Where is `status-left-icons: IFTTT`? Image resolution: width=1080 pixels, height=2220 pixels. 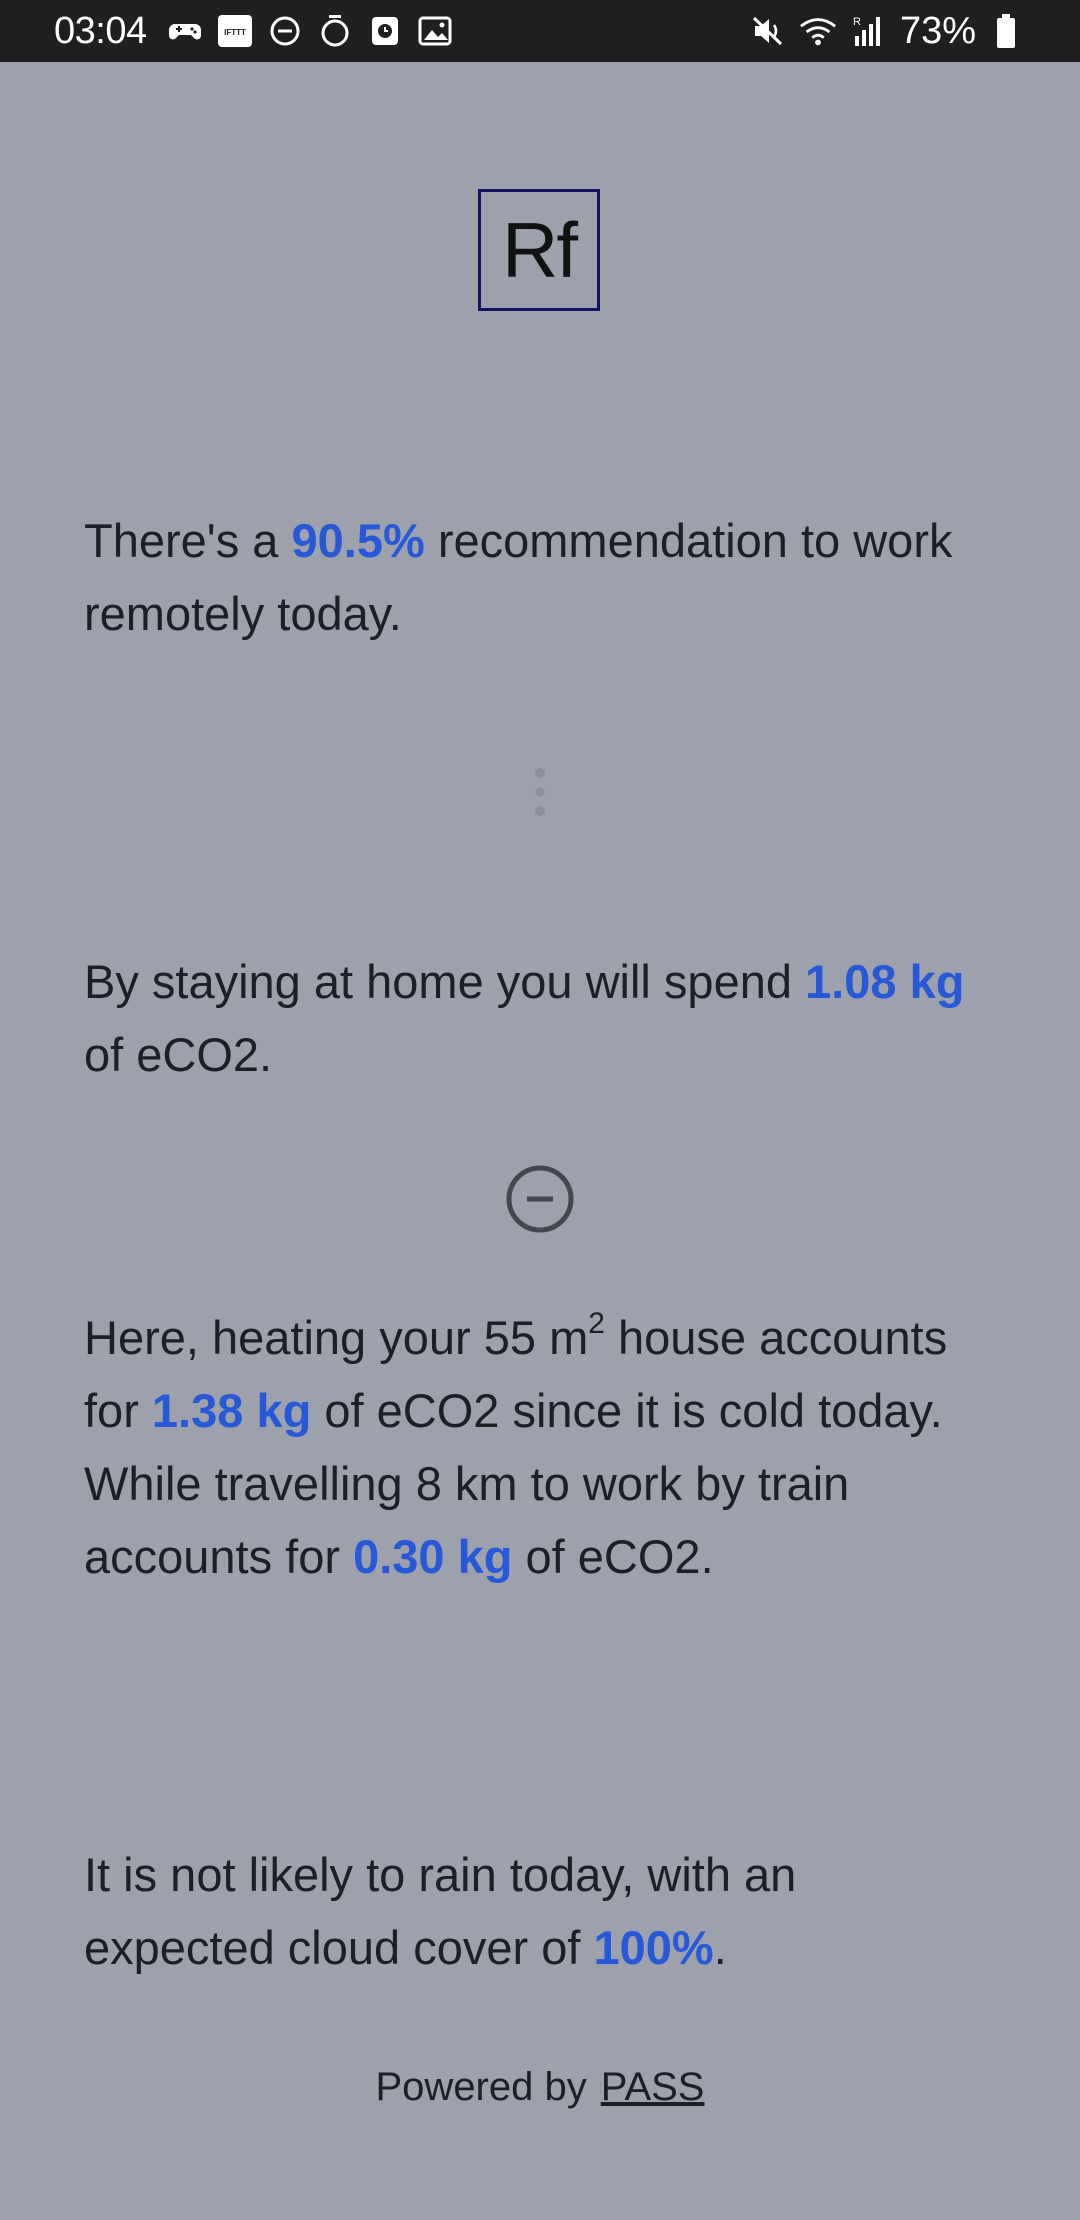 status-left-icons: IFTTT is located at coordinates (310, 31).